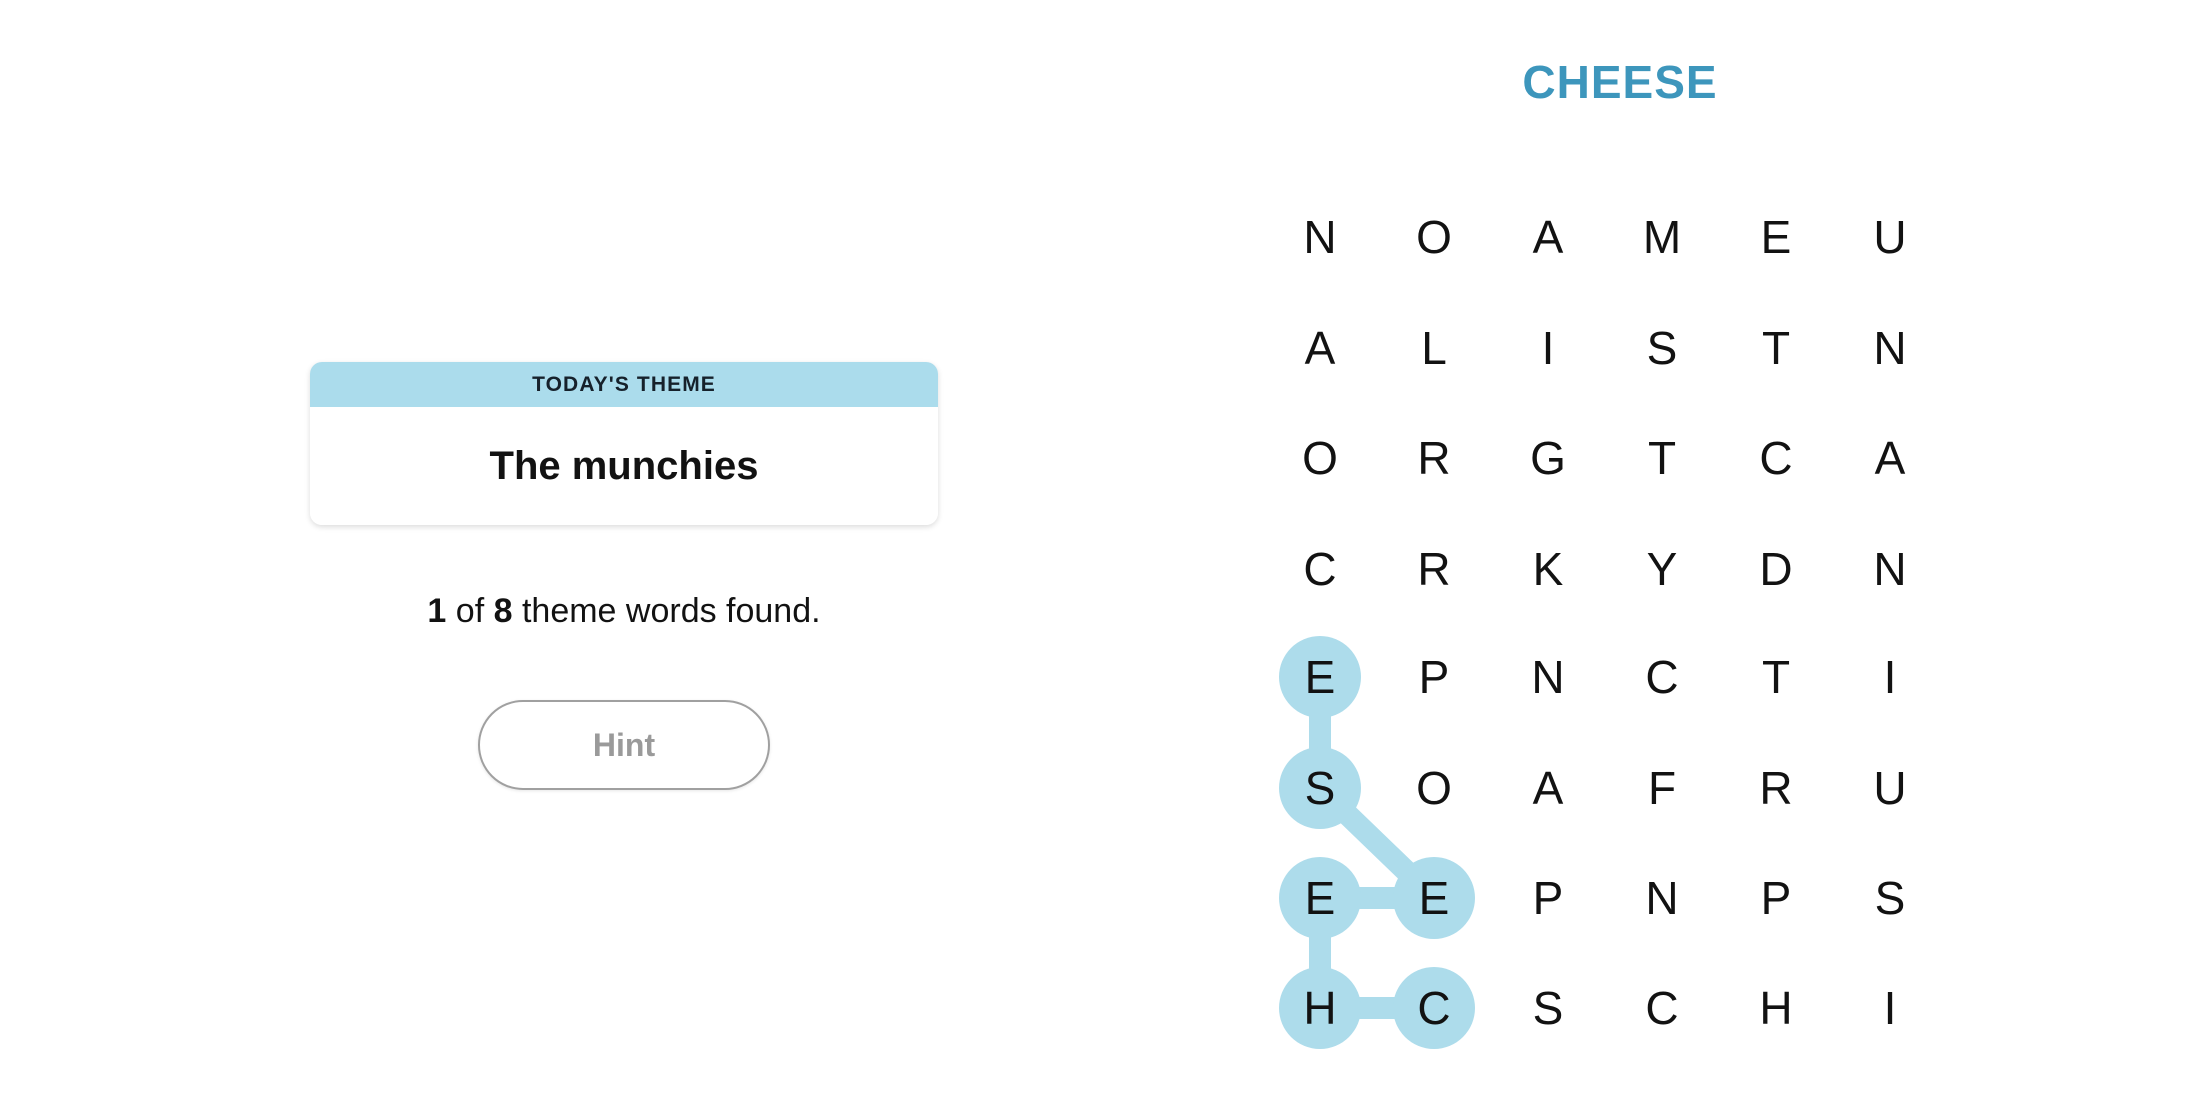 This screenshot has width=2200, height=1100. What do you see at coordinates (1776, 788) in the screenshot?
I see `grid-cell-r6c5: R` at bounding box center [1776, 788].